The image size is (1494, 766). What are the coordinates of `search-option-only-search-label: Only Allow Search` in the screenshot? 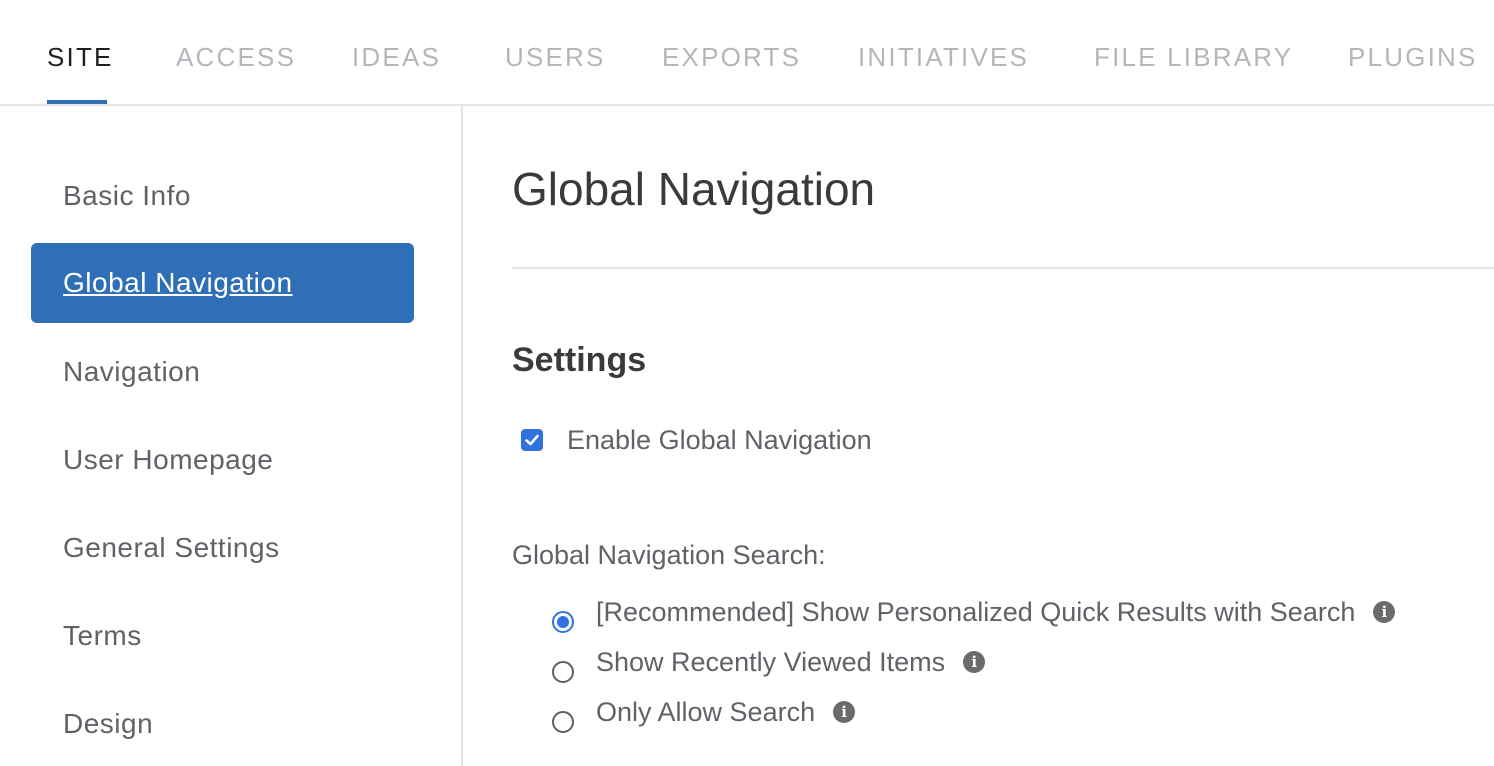 It's located at (705, 712).